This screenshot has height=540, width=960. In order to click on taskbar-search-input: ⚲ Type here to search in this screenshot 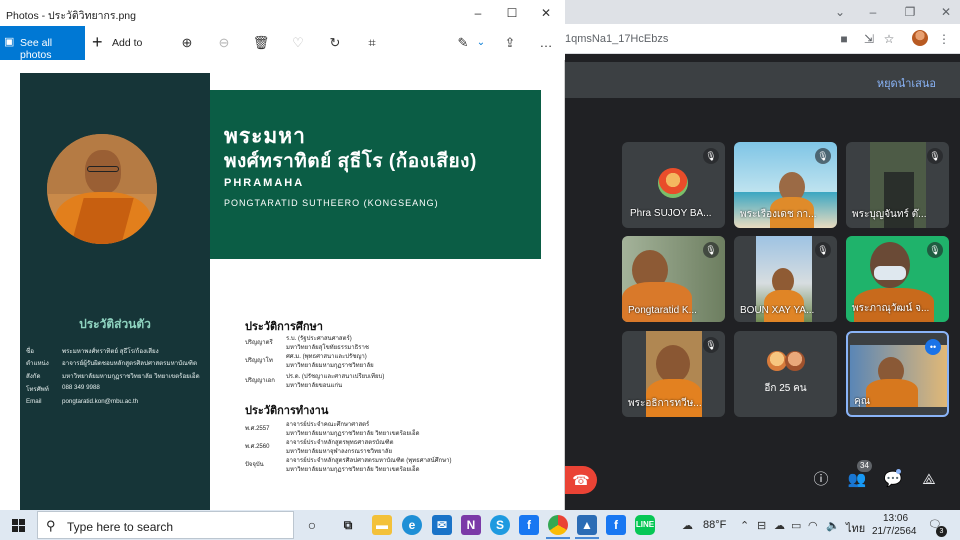, I will do `click(165, 525)`.